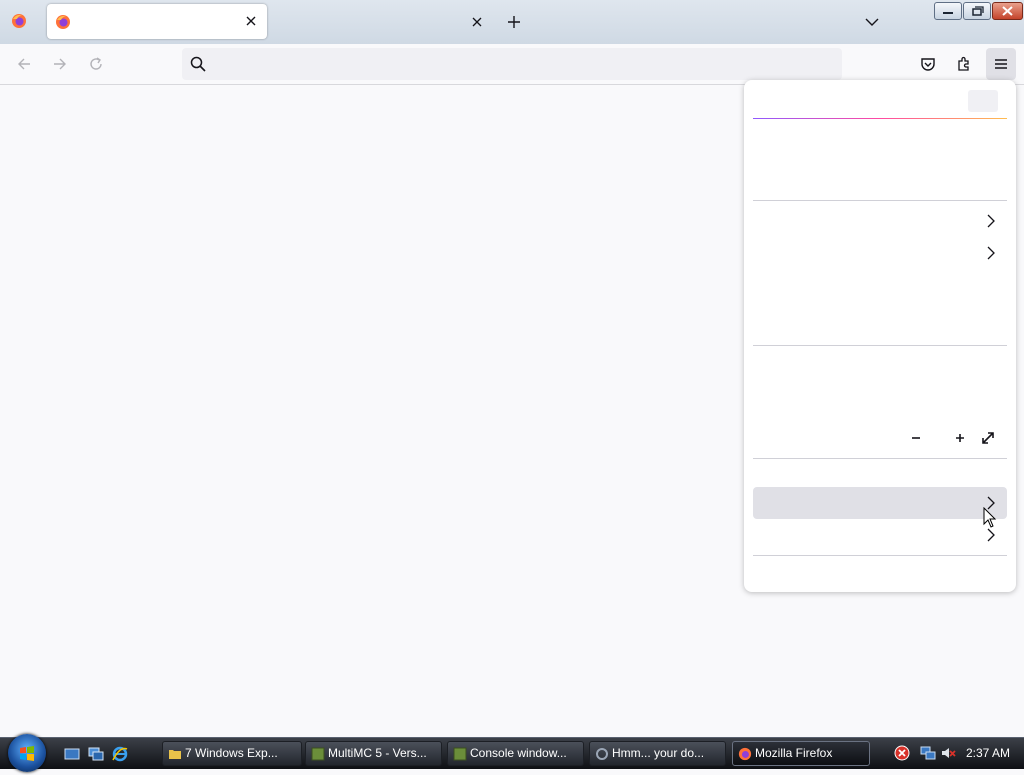 This screenshot has height=775, width=1024. Describe the element at coordinates (96, 64) in the screenshot. I see `reload-button` at that location.